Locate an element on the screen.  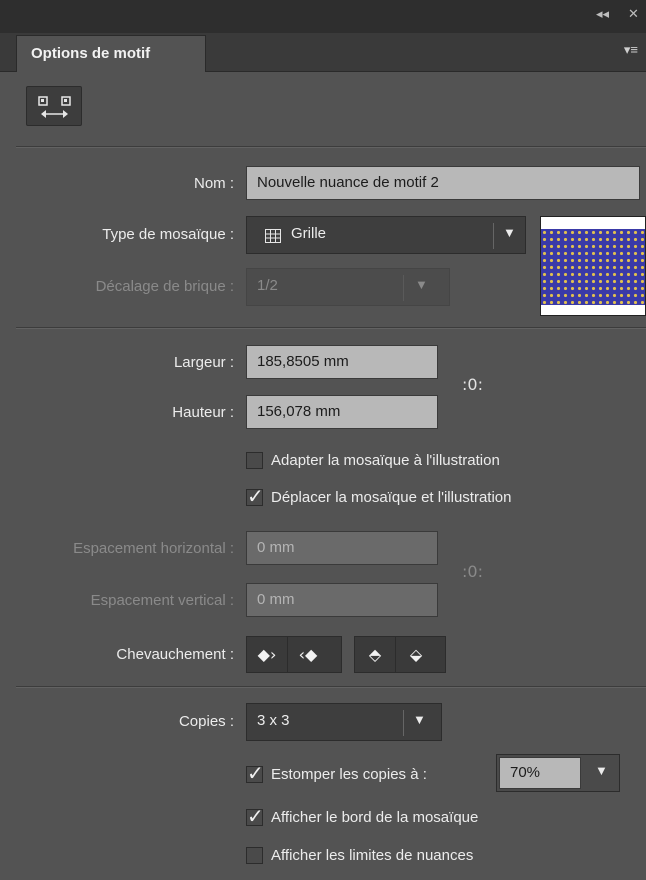
pattern-tile-tool-button is located at coordinates (54, 106).